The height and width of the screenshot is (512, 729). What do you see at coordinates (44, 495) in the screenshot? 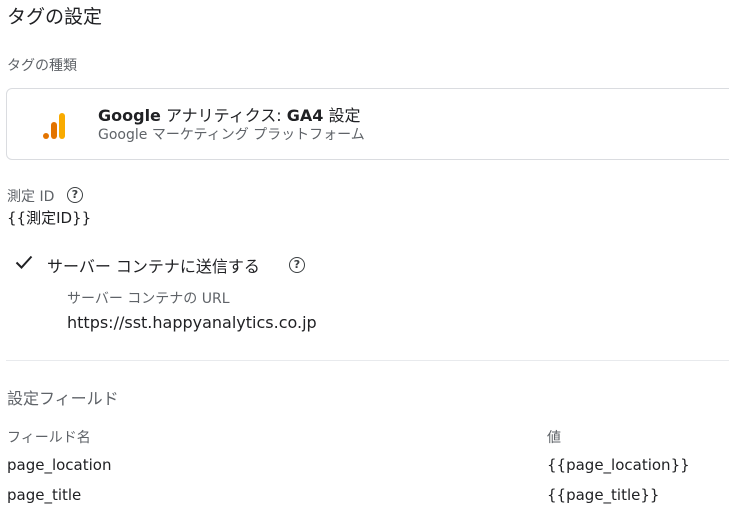
I see `field-row-name: page_title` at bounding box center [44, 495].